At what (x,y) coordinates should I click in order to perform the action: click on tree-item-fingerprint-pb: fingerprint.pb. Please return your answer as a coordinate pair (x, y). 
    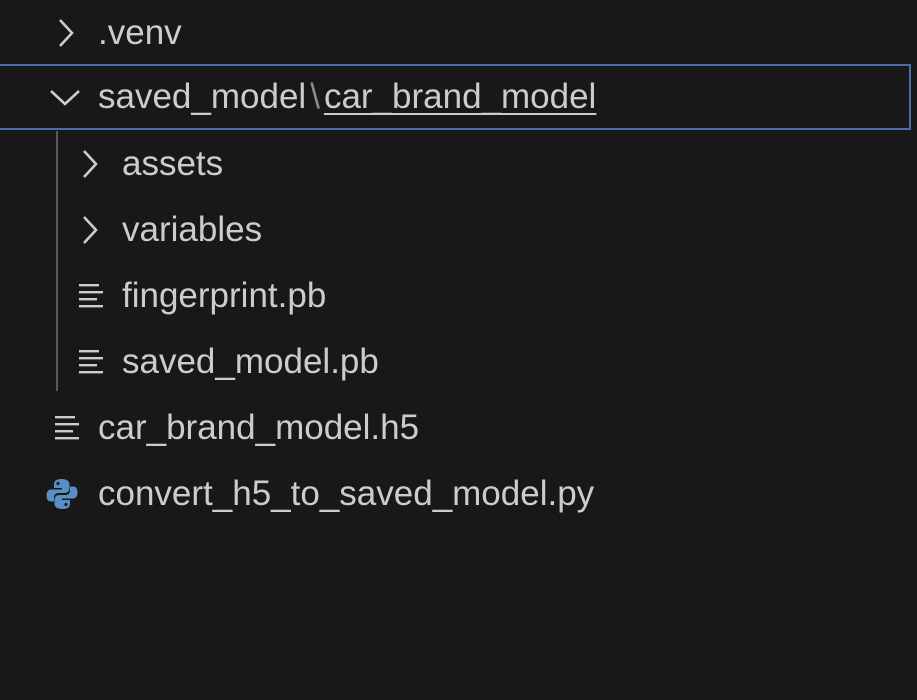
    Looking at the image, I should click on (455, 296).